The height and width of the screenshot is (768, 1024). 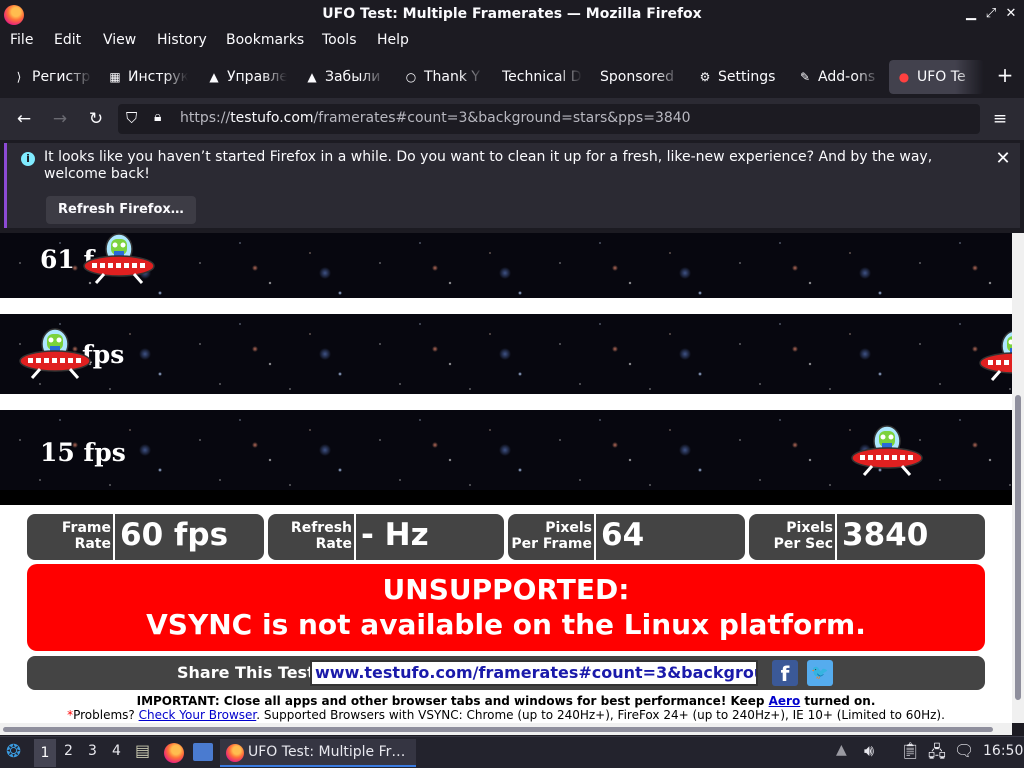 What do you see at coordinates (21, 40) in the screenshot?
I see `menu-file: File` at bounding box center [21, 40].